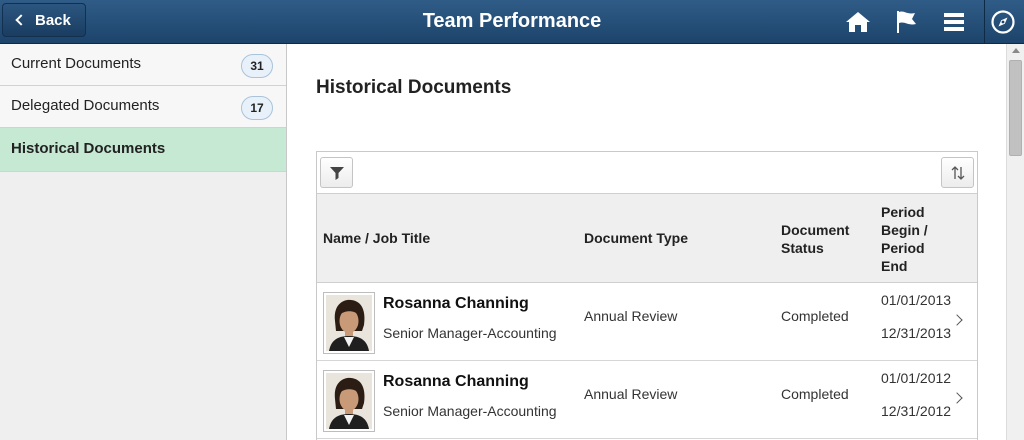 The image size is (1024, 440). I want to click on column-header-text: End, so click(894, 266).